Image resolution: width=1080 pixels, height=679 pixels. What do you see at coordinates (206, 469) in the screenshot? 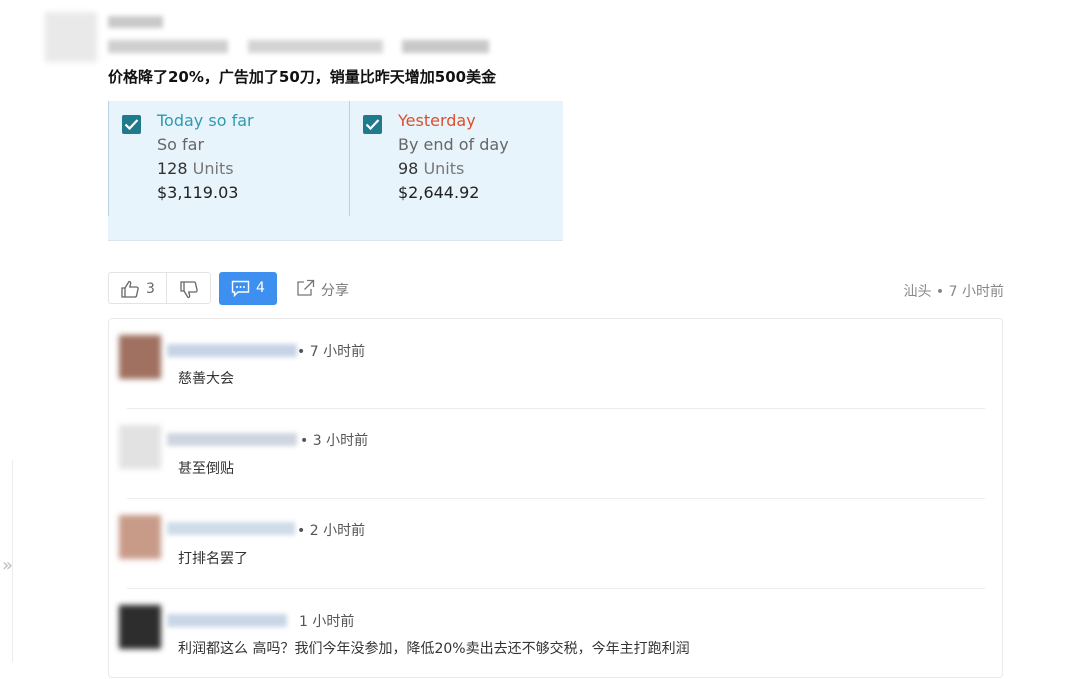
I see `comment-text: 甚至倒贴` at bounding box center [206, 469].